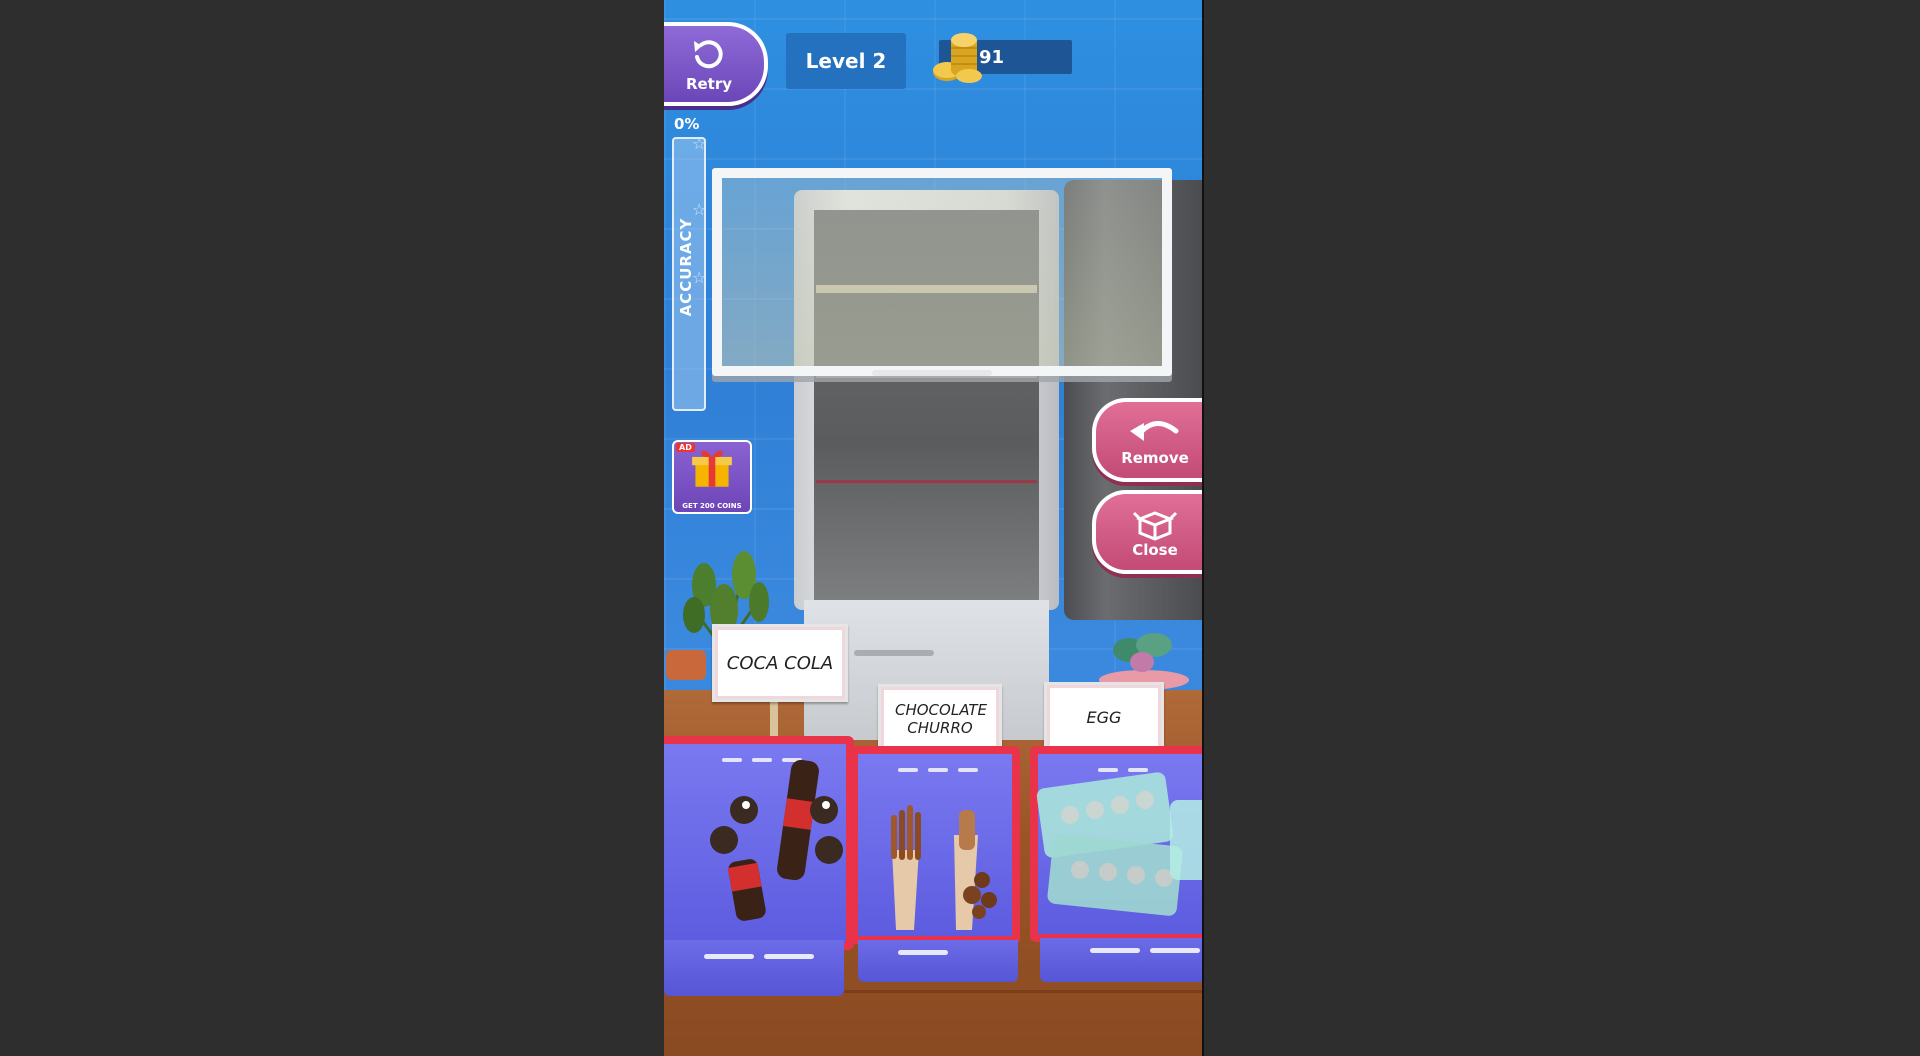  What do you see at coordinates (942, 272) in the screenshot?
I see `freezer-lid` at bounding box center [942, 272].